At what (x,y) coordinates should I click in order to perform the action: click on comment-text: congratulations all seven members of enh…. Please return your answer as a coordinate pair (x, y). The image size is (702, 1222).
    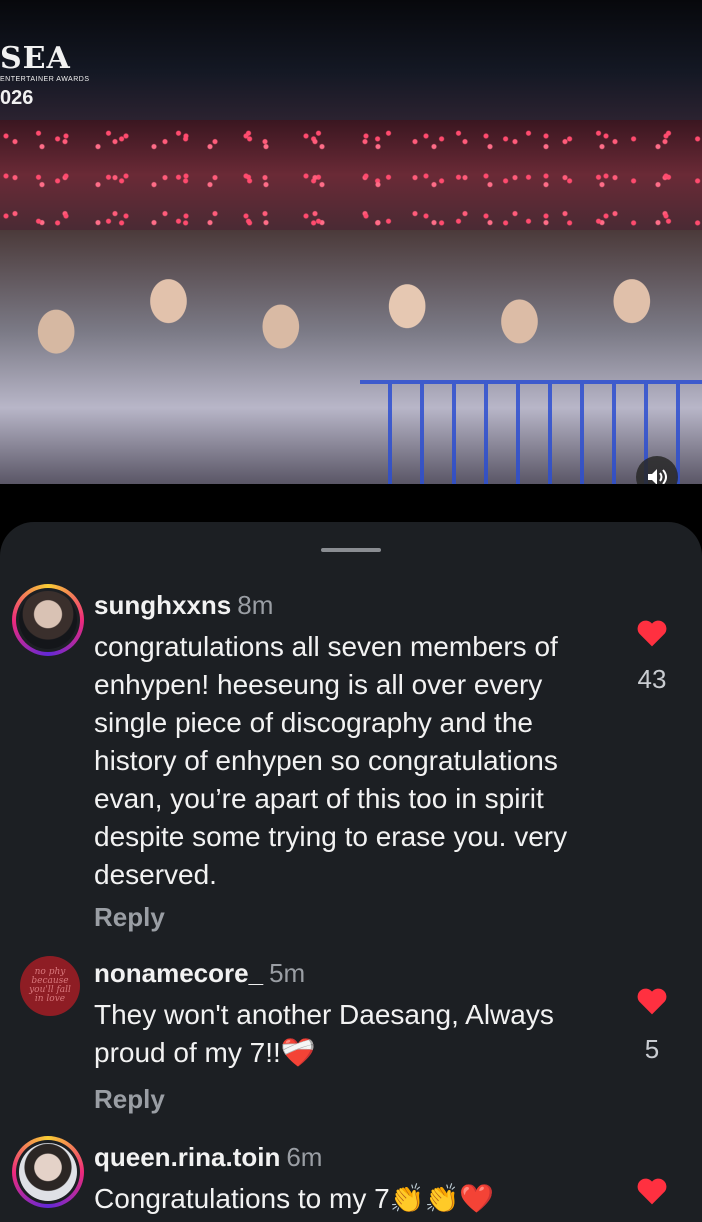
    Looking at the image, I should click on (331, 760).